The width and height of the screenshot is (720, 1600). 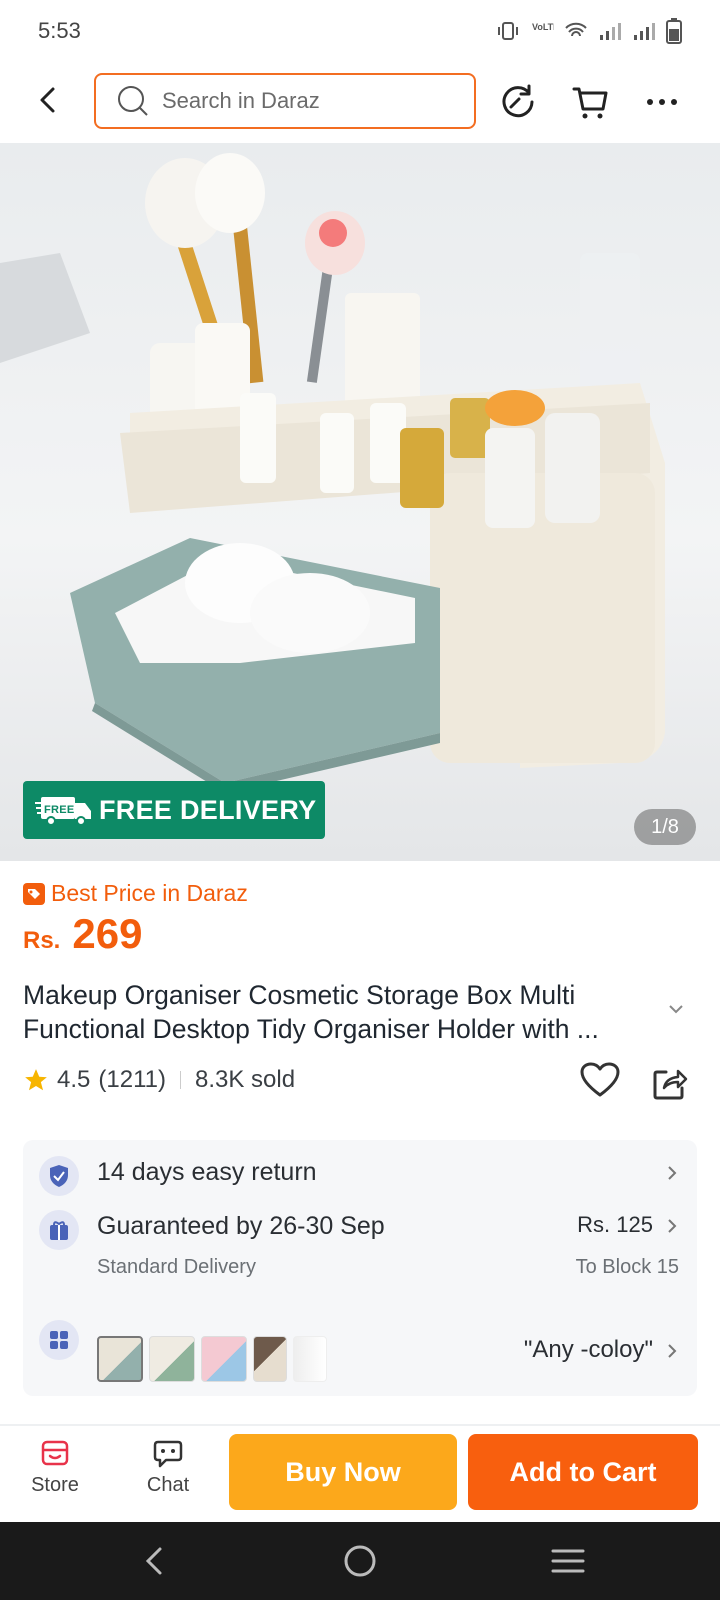 What do you see at coordinates (589, 31) in the screenshot?
I see `status-icons: VoLTE2` at bounding box center [589, 31].